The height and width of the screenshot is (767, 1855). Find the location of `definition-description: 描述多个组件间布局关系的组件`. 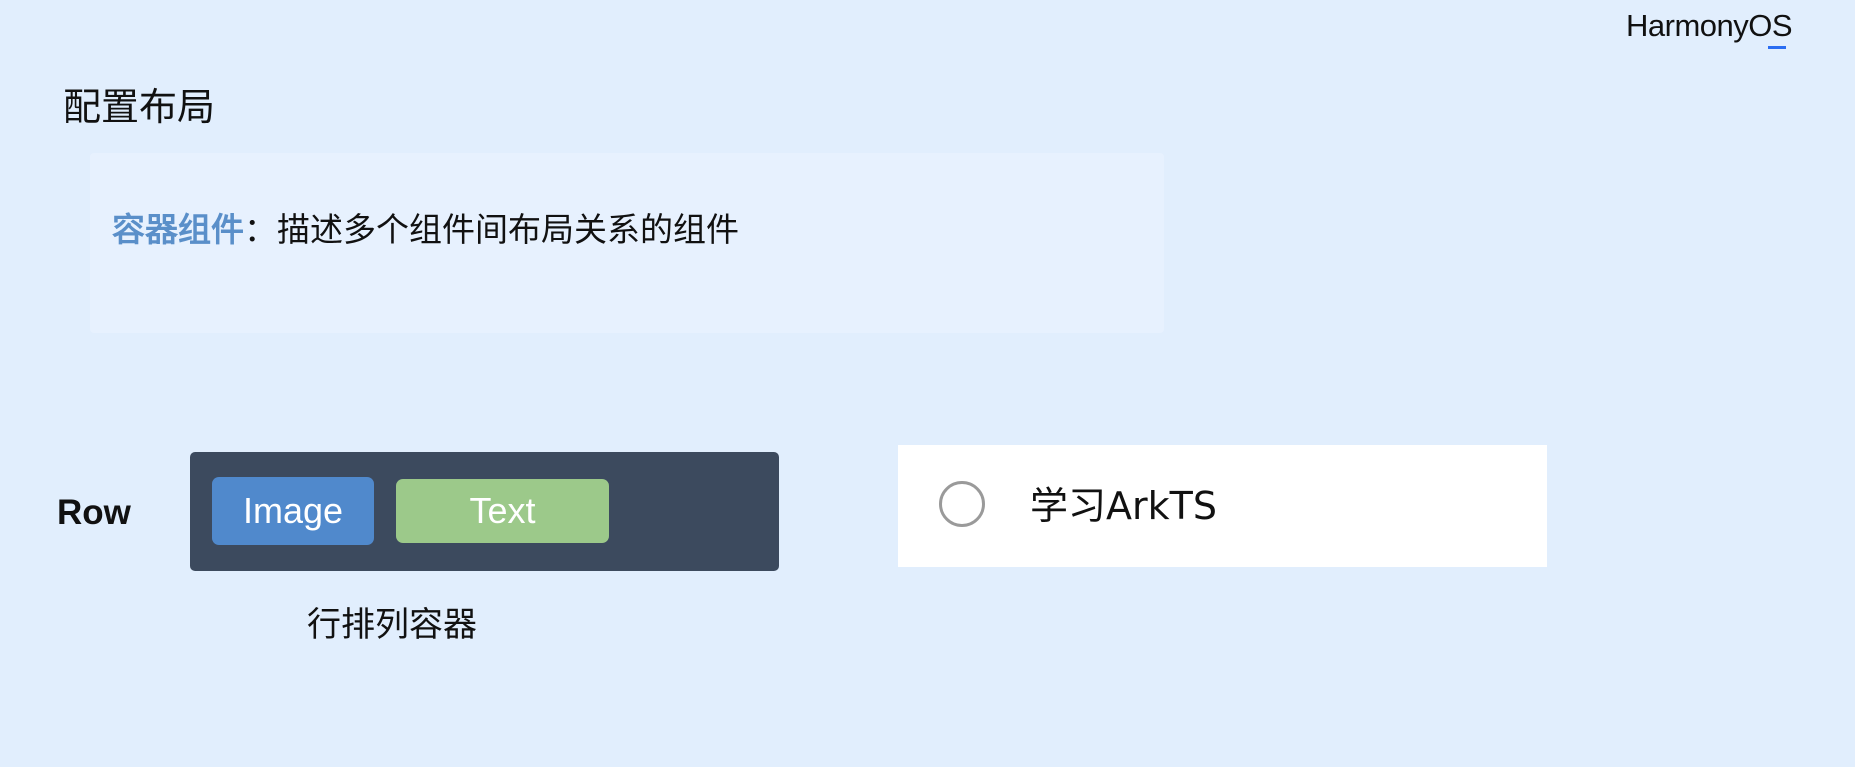

definition-description: 描述多个组件间布局关系的组件 is located at coordinates (508, 229).